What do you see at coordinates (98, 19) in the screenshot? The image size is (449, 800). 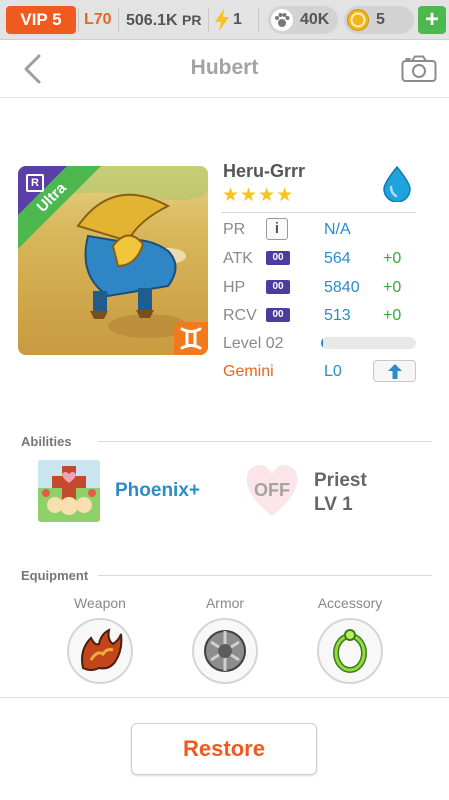 I see `player-level: L70` at bounding box center [98, 19].